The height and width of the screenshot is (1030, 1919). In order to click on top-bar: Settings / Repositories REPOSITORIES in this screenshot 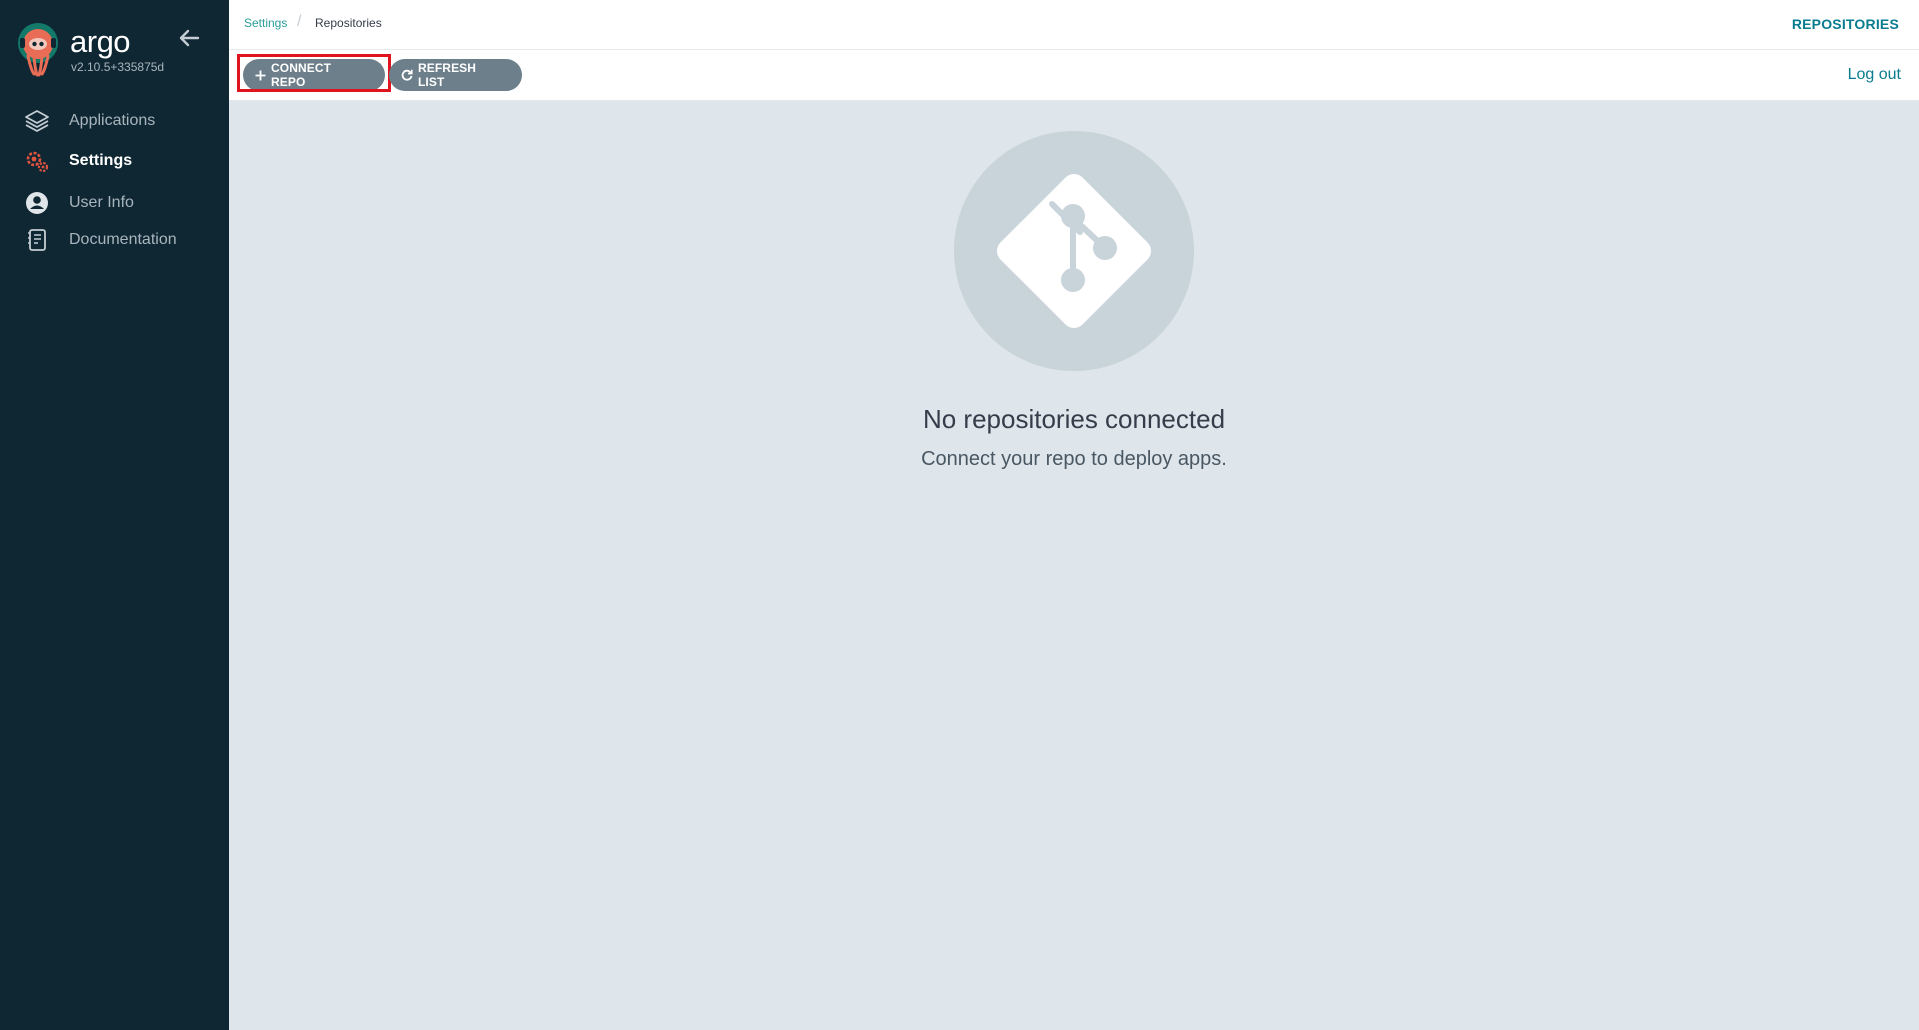, I will do `click(1074, 25)`.